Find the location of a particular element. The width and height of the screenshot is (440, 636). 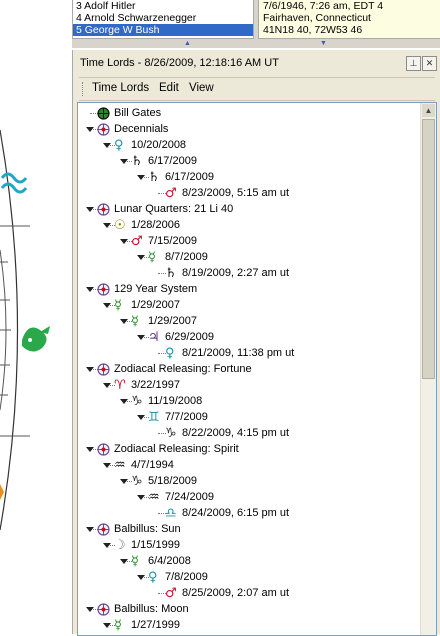

tree-node: Decennials is located at coordinates (127, 129).